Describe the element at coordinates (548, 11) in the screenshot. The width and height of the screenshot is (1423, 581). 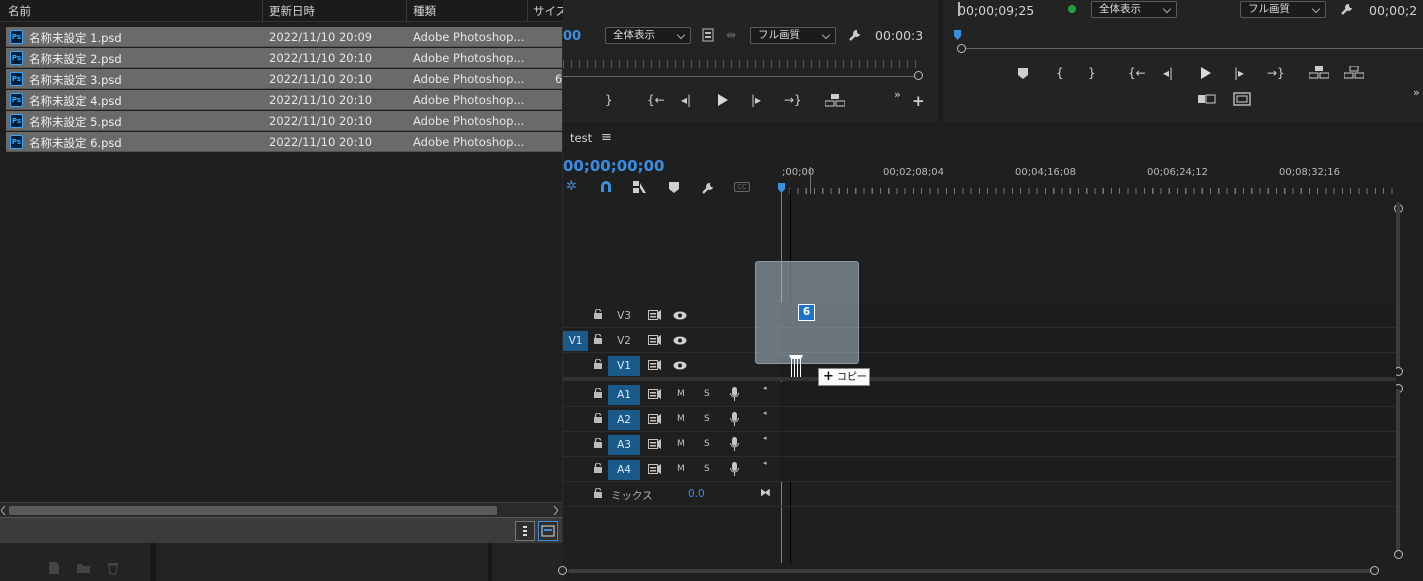
I see `column-size: サイズ` at that location.